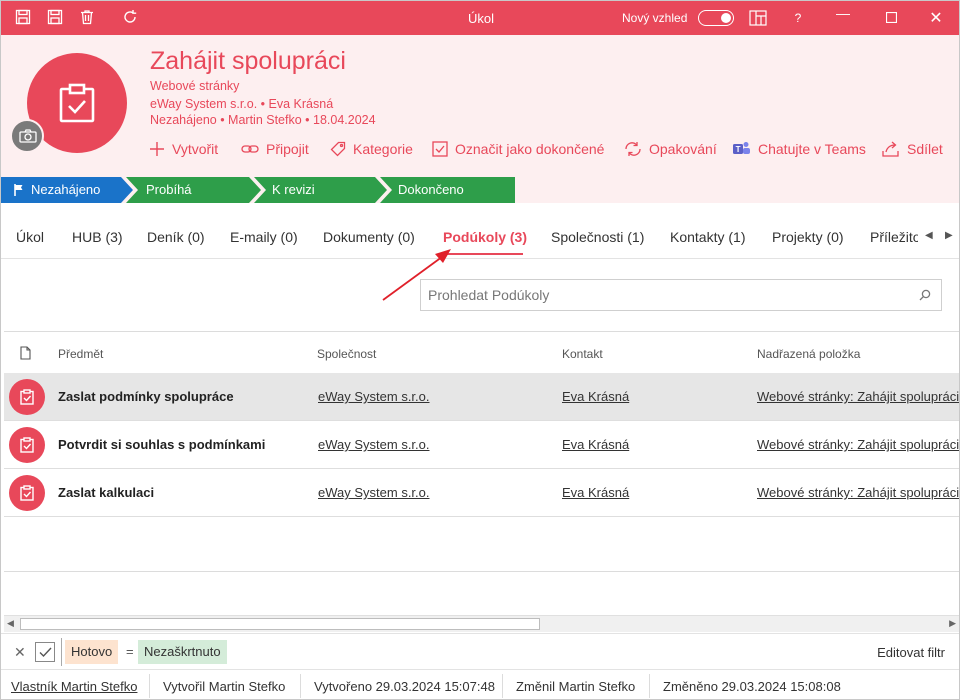  What do you see at coordinates (293, 189) in the screenshot?
I see `stage-label: K revizi` at bounding box center [293, 189].